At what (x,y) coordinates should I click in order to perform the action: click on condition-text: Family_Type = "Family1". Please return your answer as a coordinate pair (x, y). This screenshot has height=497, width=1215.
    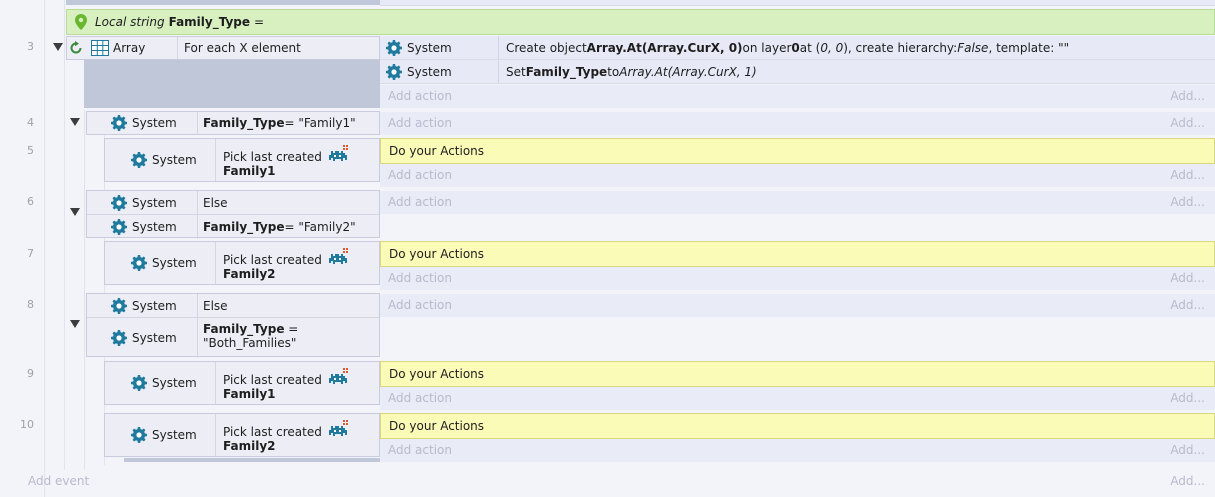
    Looking at the image, I should click on (279, 123).